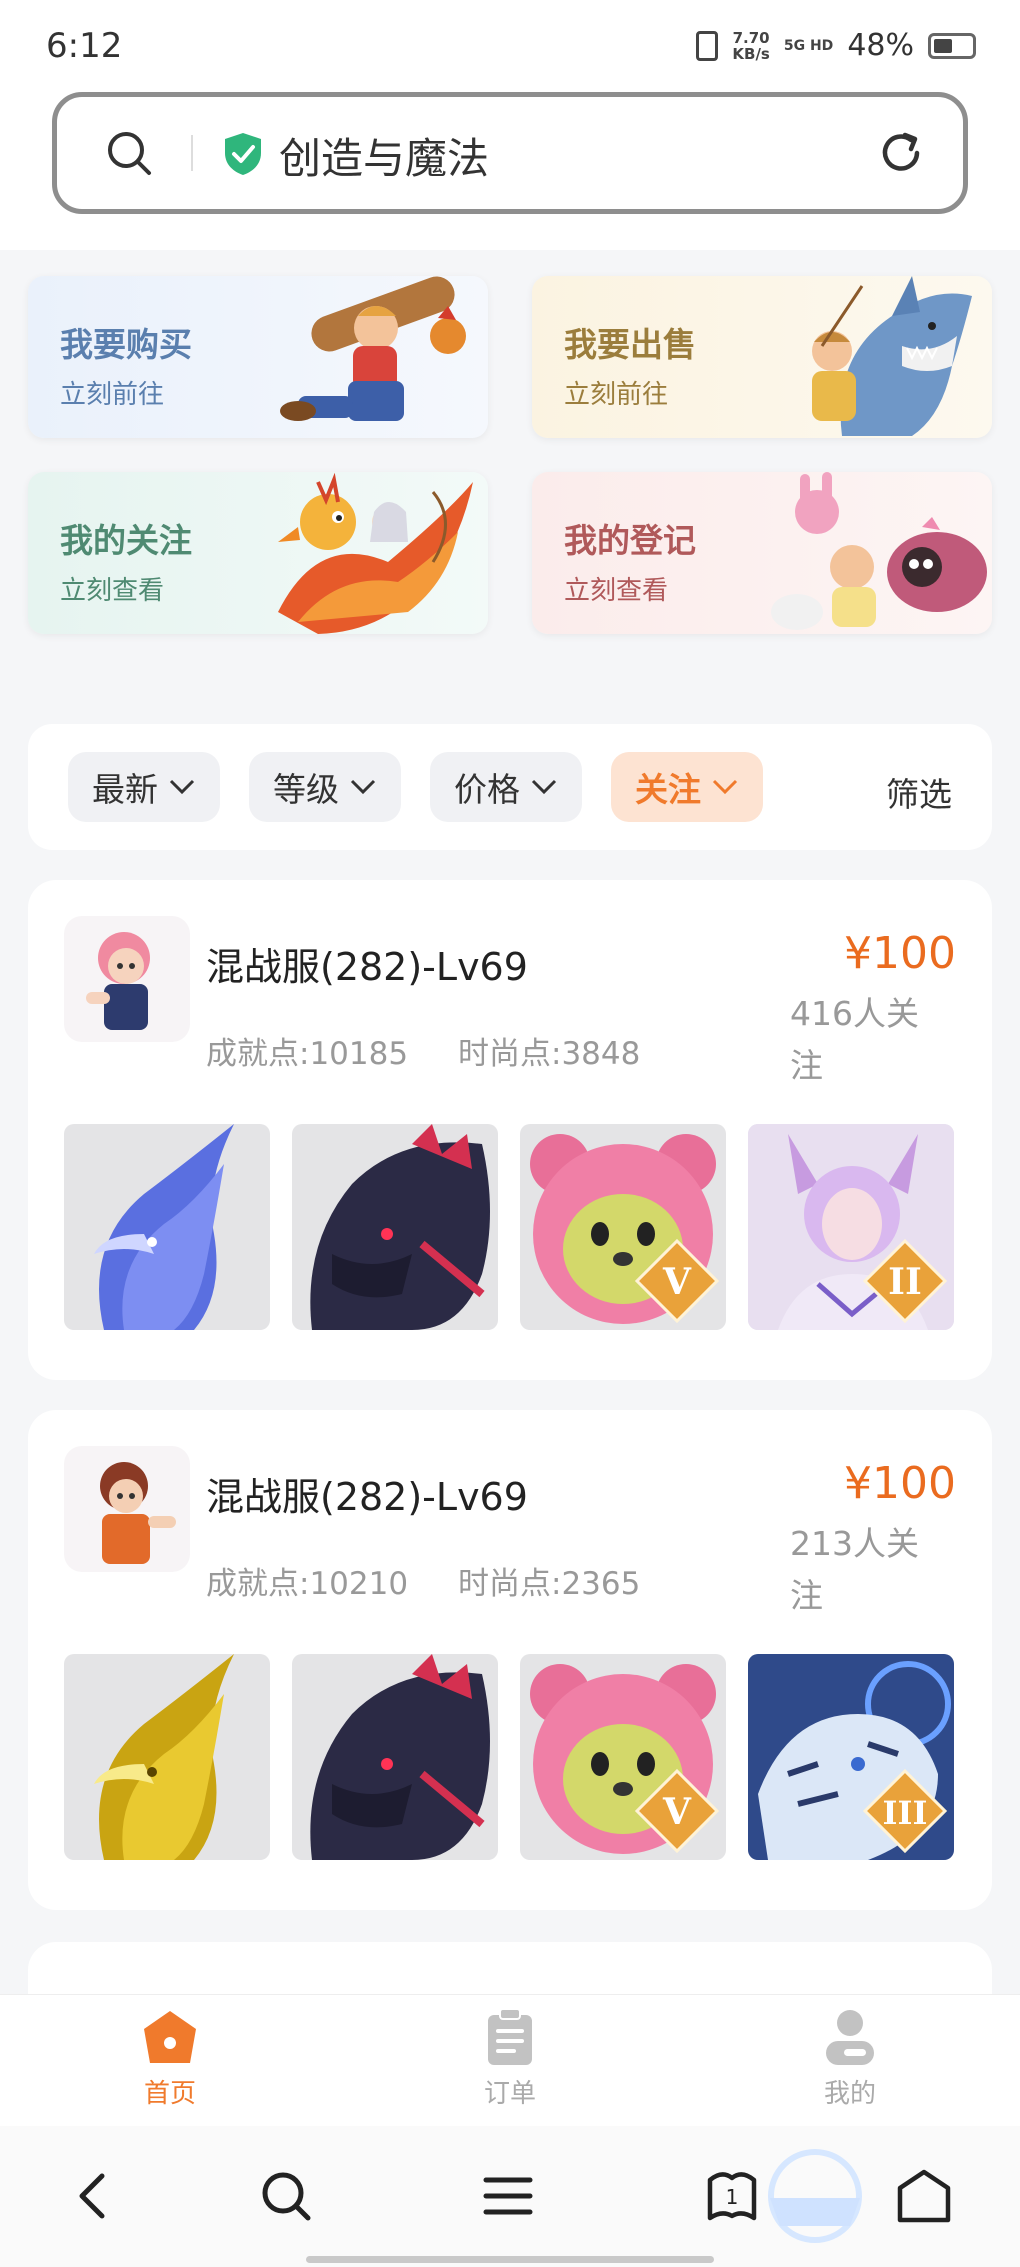 This screenshot has width=1020, height=2267. What do you see at coordinates (854, 1543) in the screenshot?
I see `follower-count-line1: 213人关` at bounding box center [854, 1543].